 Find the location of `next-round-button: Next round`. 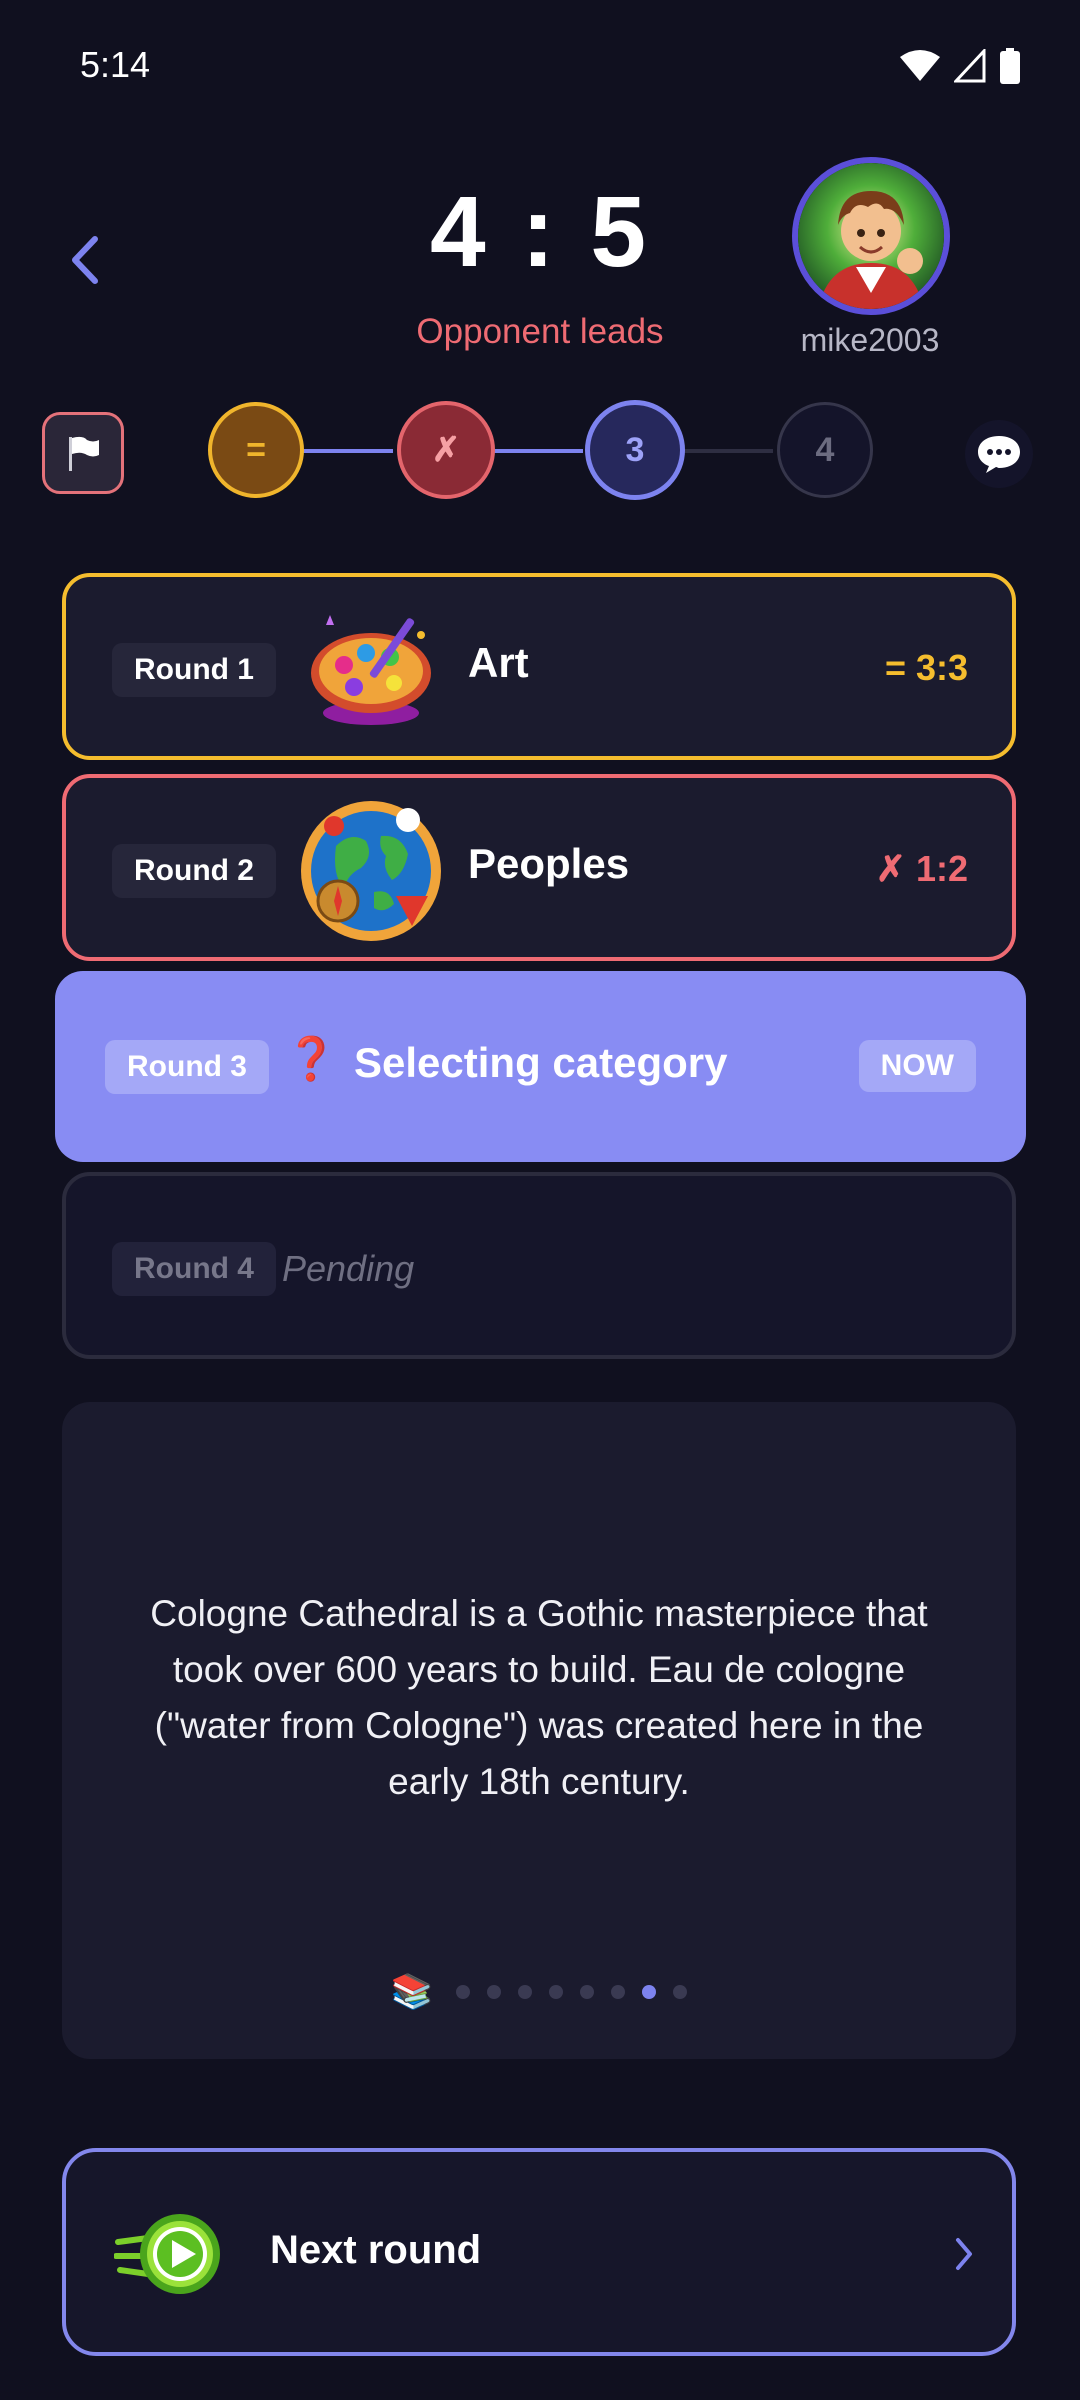

next-round-button: Next round is located at coordinates (539, 2252).